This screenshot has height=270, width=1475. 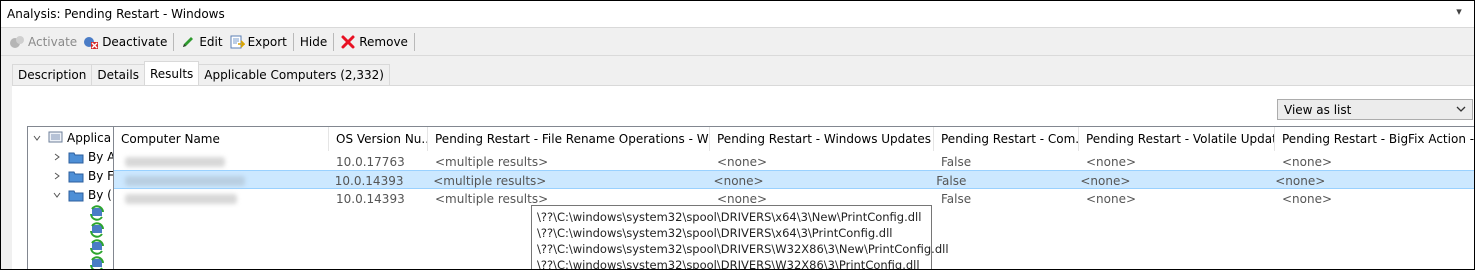 What do you see at coordinates (100, 195) in the screenshot?
I see `tree-item-label: By (` at bounding box center [100, 195].